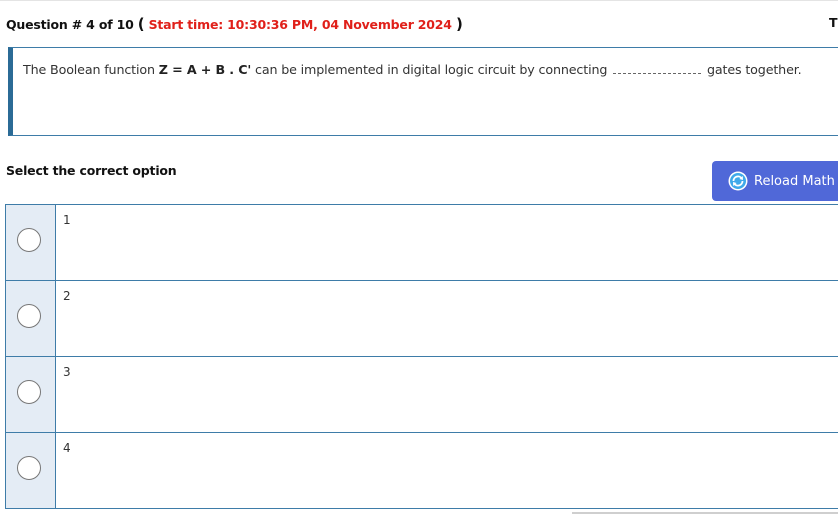 Image resolution: width=838 pixels, height=514 pixels. Describe the element at coordinates (67, 448) in the screenshot. I see `option-4-text: 4` at that location.